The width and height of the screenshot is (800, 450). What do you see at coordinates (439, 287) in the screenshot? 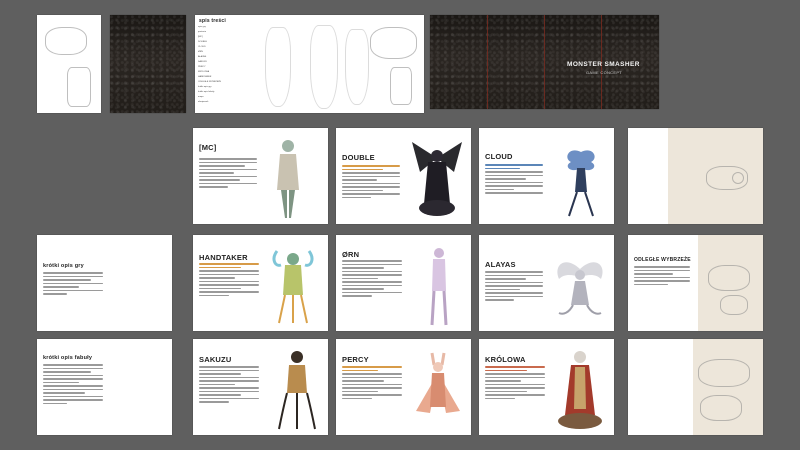
I see `character-orn` at bounding box center [439, 287].